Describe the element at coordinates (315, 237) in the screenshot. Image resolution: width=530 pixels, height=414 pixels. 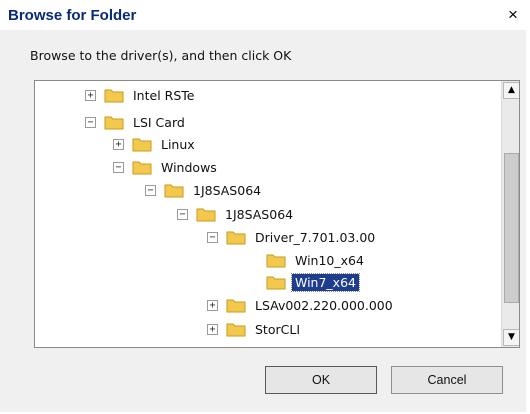
I see `tree-item-label: Driver_7.701.03.00` at that location.